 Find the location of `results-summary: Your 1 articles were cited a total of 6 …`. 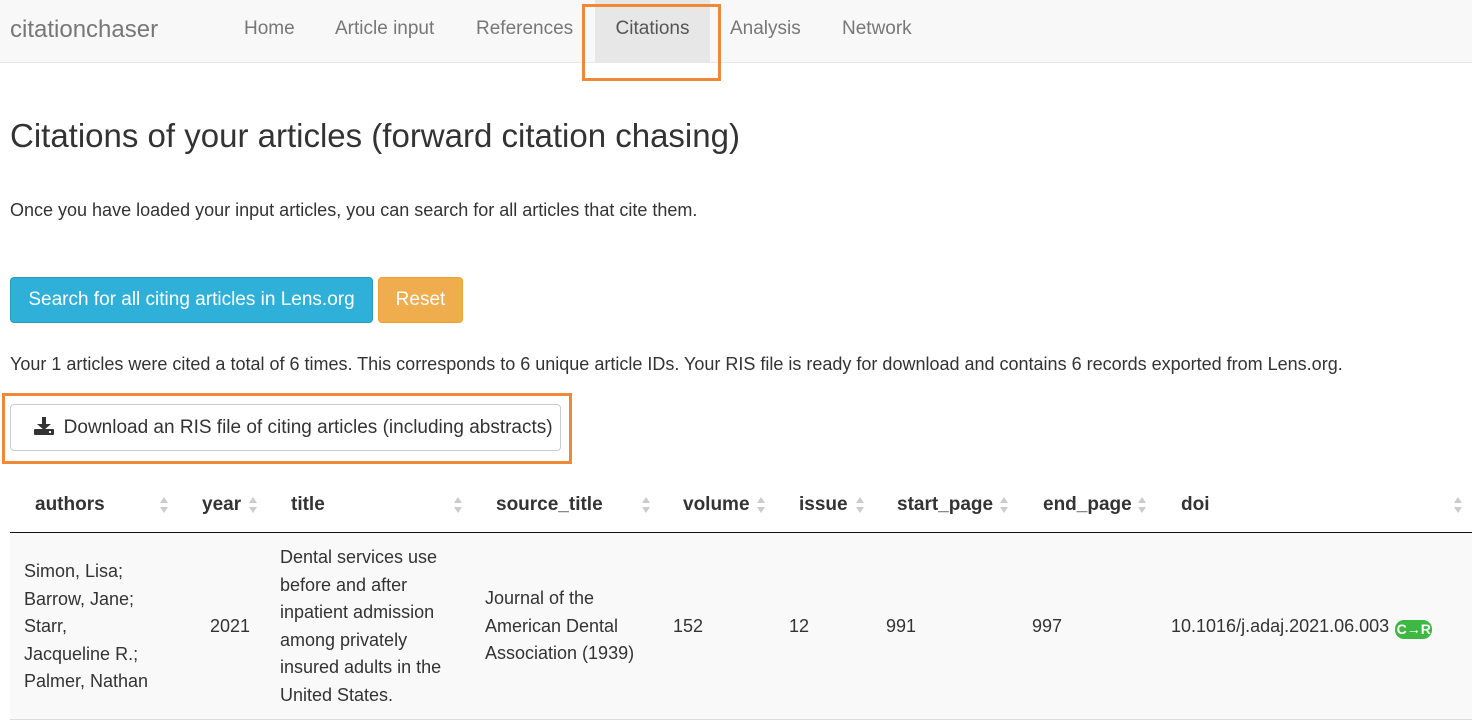

results-summary: Your 1 articles were cited a total of 6 … is located at coordinates (676, 364).